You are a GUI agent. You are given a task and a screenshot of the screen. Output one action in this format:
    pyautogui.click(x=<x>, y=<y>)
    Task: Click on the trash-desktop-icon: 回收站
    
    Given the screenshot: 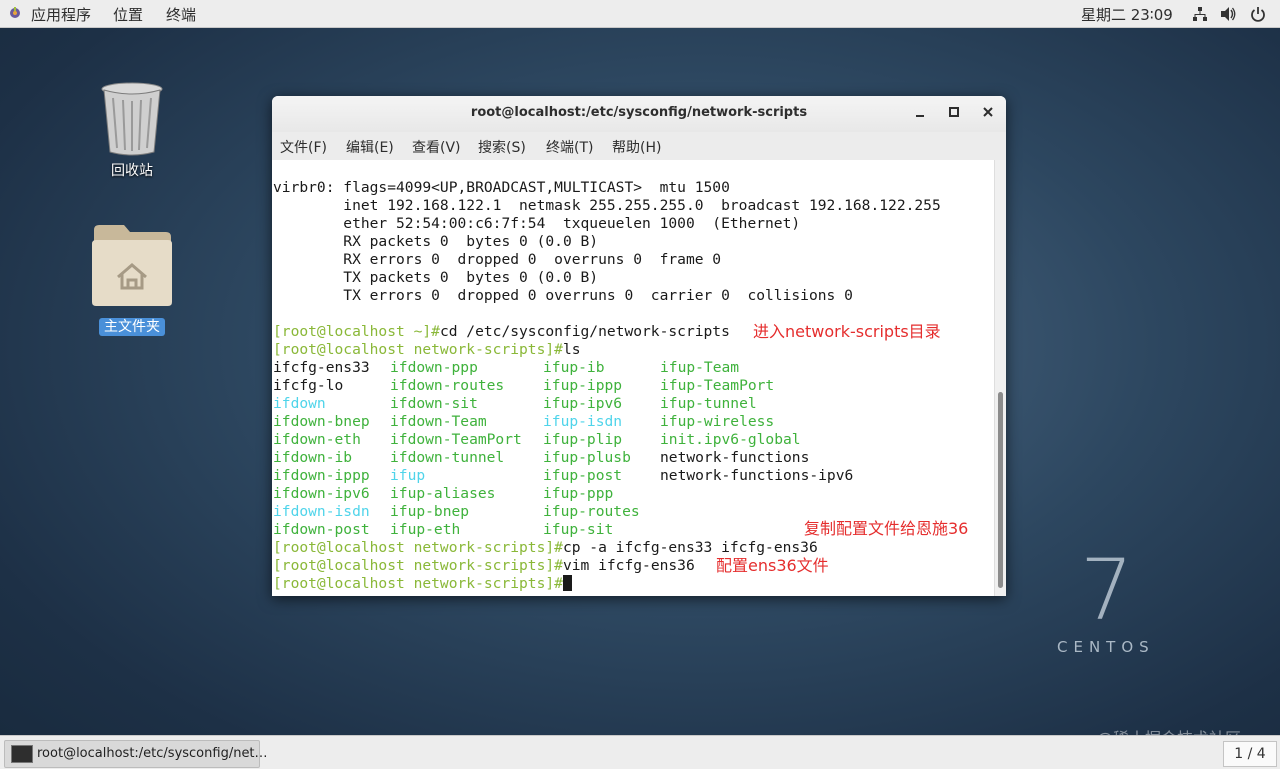 What is the action you would take?
    pyautogui.click(x=132, y=130)
    